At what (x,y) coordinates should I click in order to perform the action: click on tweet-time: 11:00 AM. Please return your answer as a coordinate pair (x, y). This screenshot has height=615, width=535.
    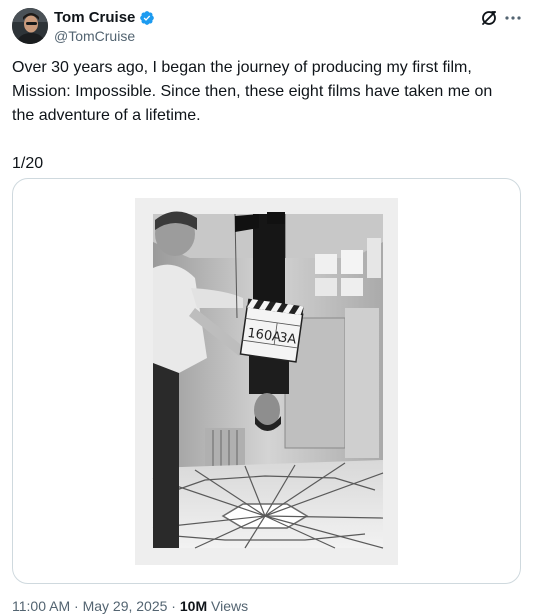
    Looking at the image, I should click on (41, 606).